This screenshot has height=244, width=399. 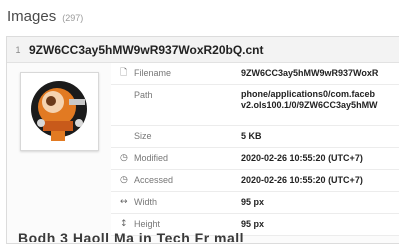 What do you see at coordinates (143, 136) in the screenshot?
I see `prop-label: Size` at bounding box center [143, 136].